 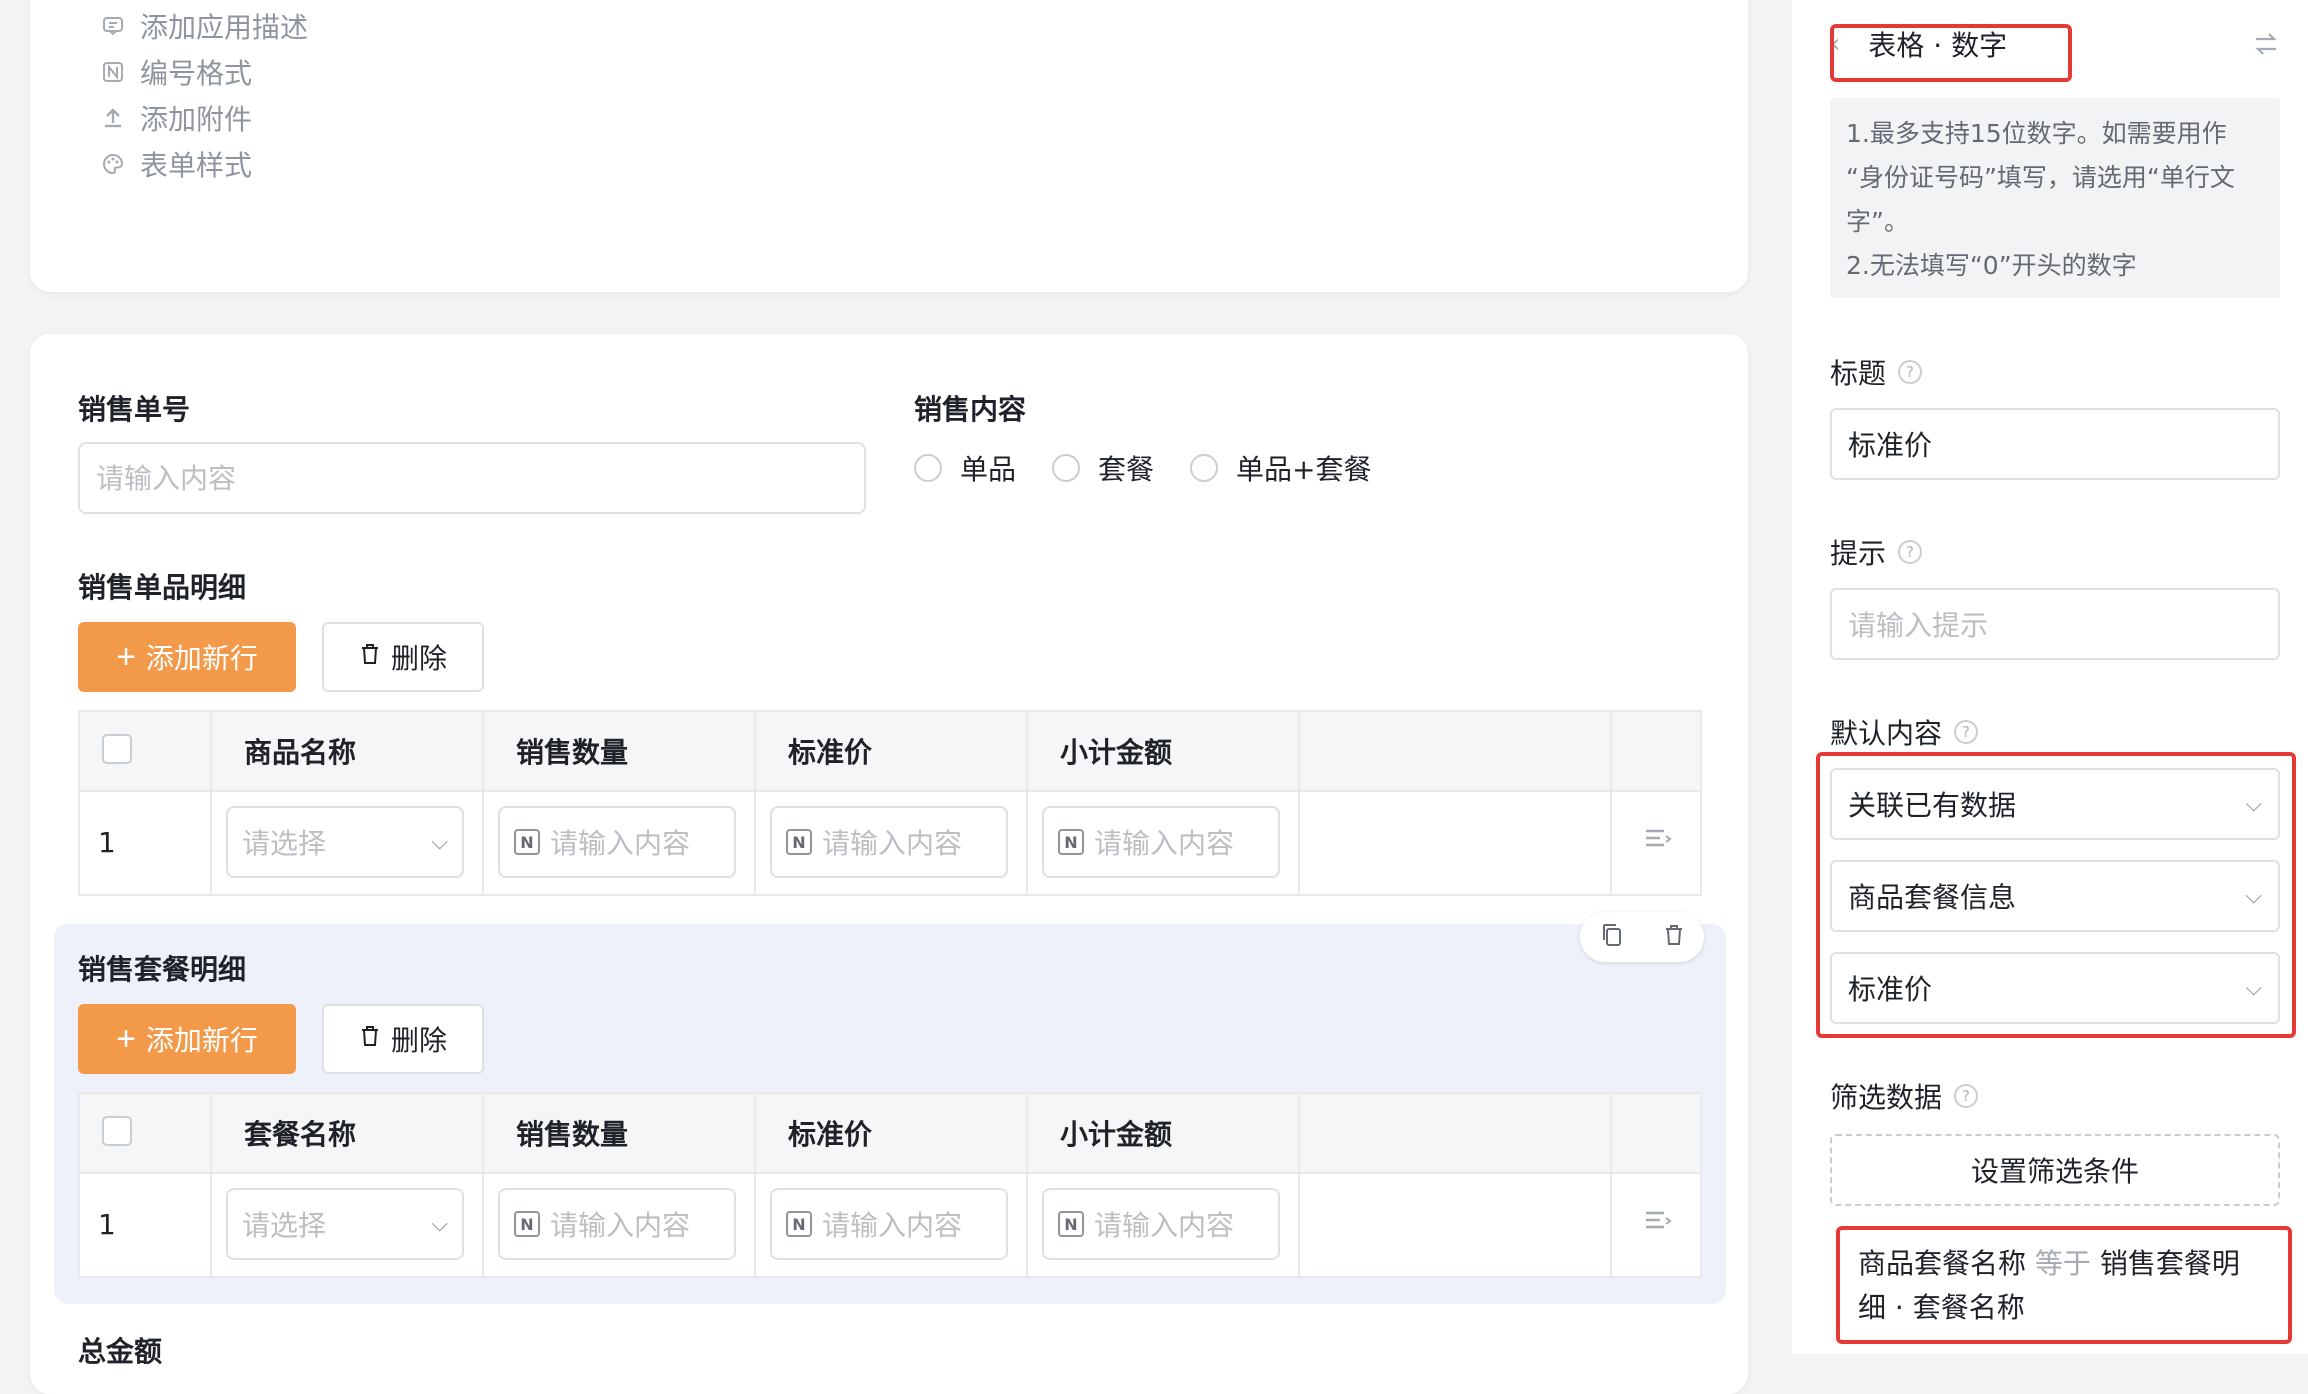 What do you see at coordinates (2055, 624) in the screenshot?
I see `hint-input: 请输入提示` at bounding box center [2055, 624].